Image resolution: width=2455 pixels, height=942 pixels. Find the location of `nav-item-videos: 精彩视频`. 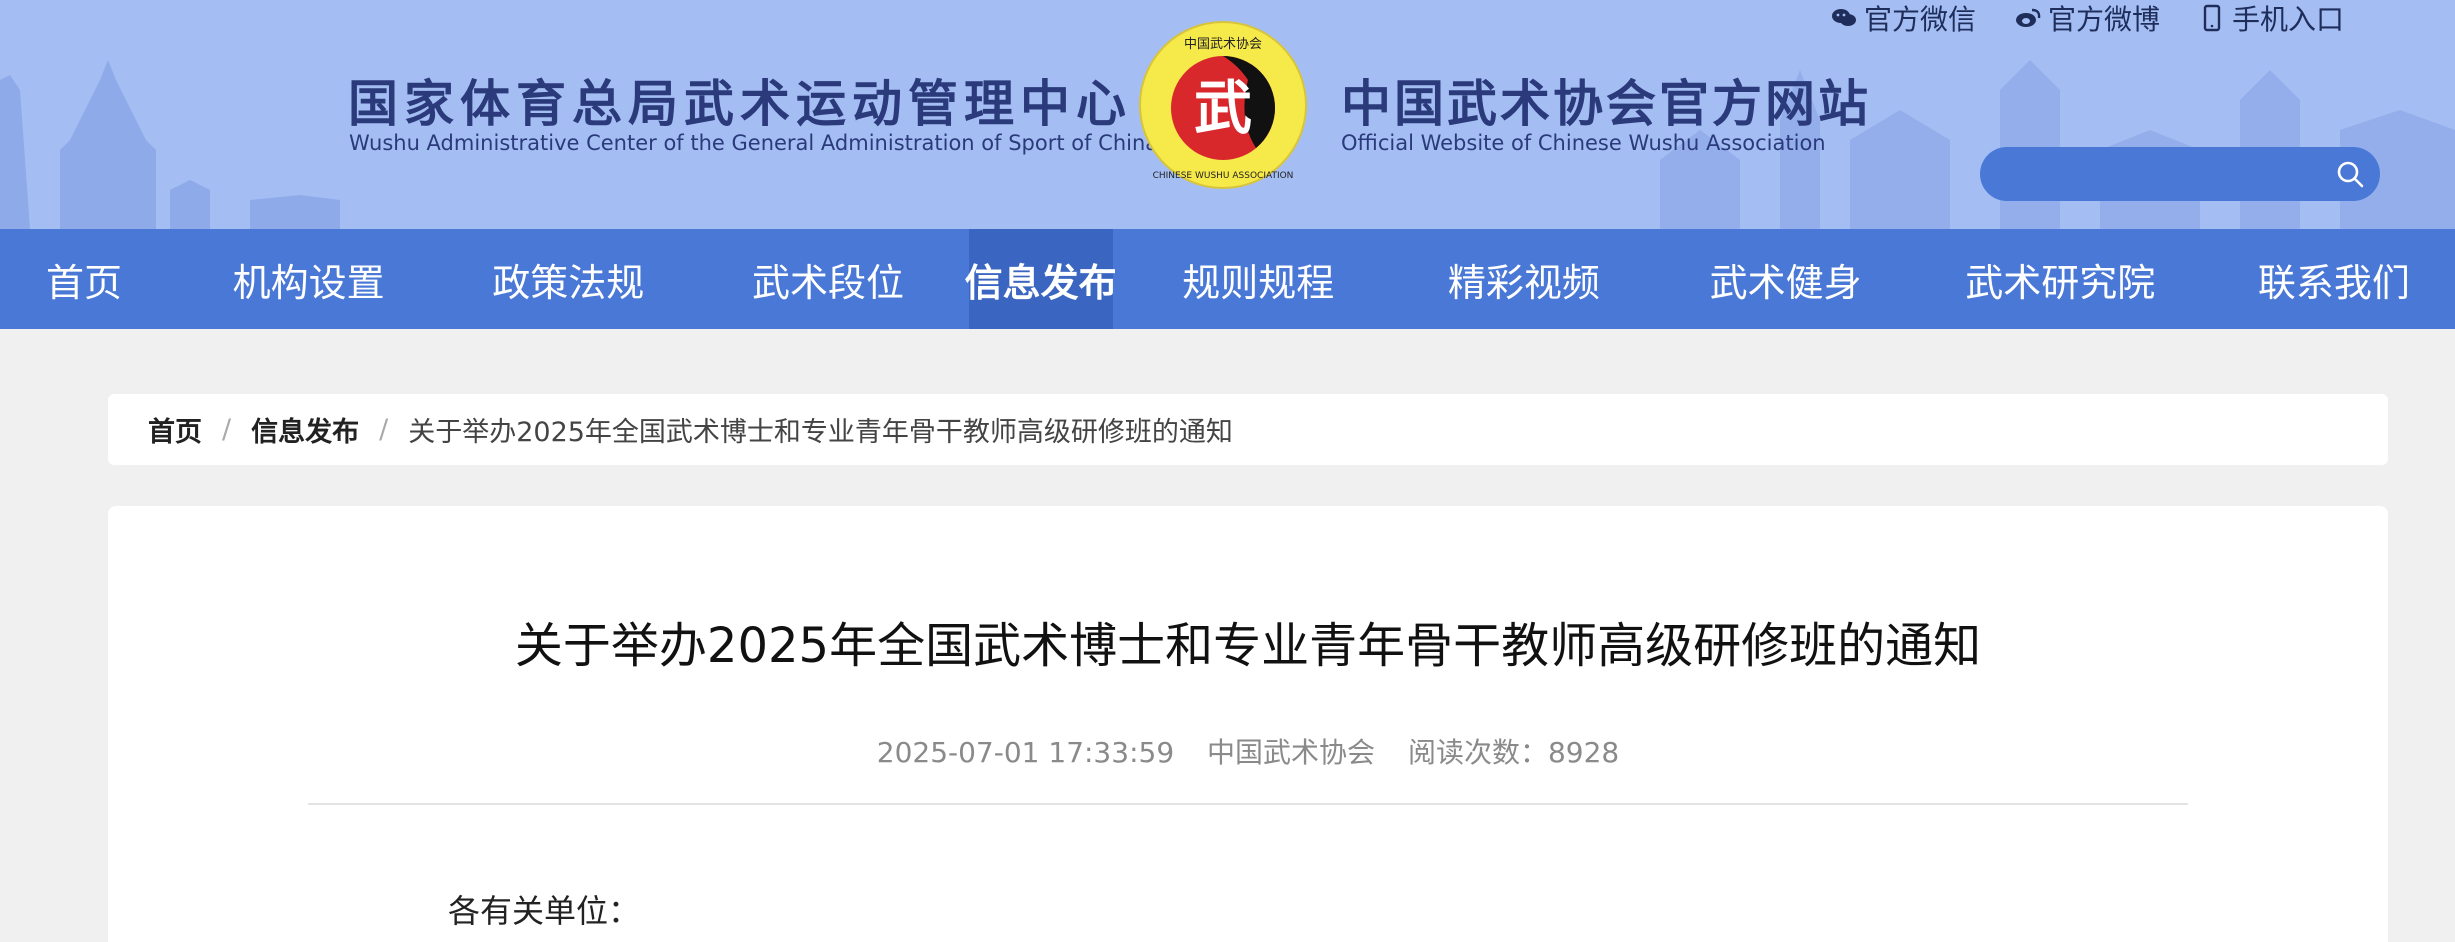

nav-item-videos: 精彩视频 is located at coordinates (1524, 279).